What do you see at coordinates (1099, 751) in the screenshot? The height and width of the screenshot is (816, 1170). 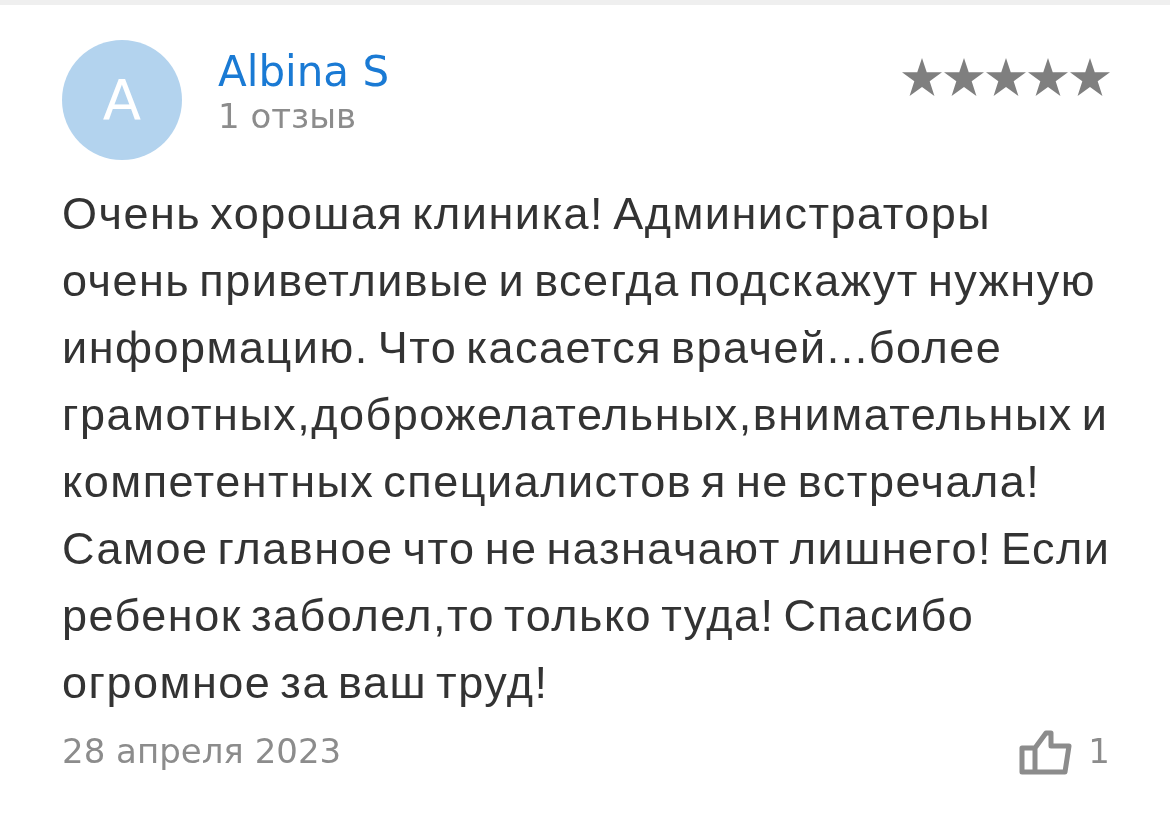 I see `like-count: 1` at bounding box center [1099, 751].